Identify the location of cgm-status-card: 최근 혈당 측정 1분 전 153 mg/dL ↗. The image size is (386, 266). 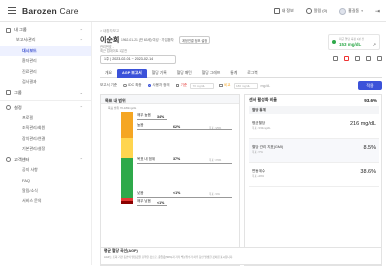
(354, 42).